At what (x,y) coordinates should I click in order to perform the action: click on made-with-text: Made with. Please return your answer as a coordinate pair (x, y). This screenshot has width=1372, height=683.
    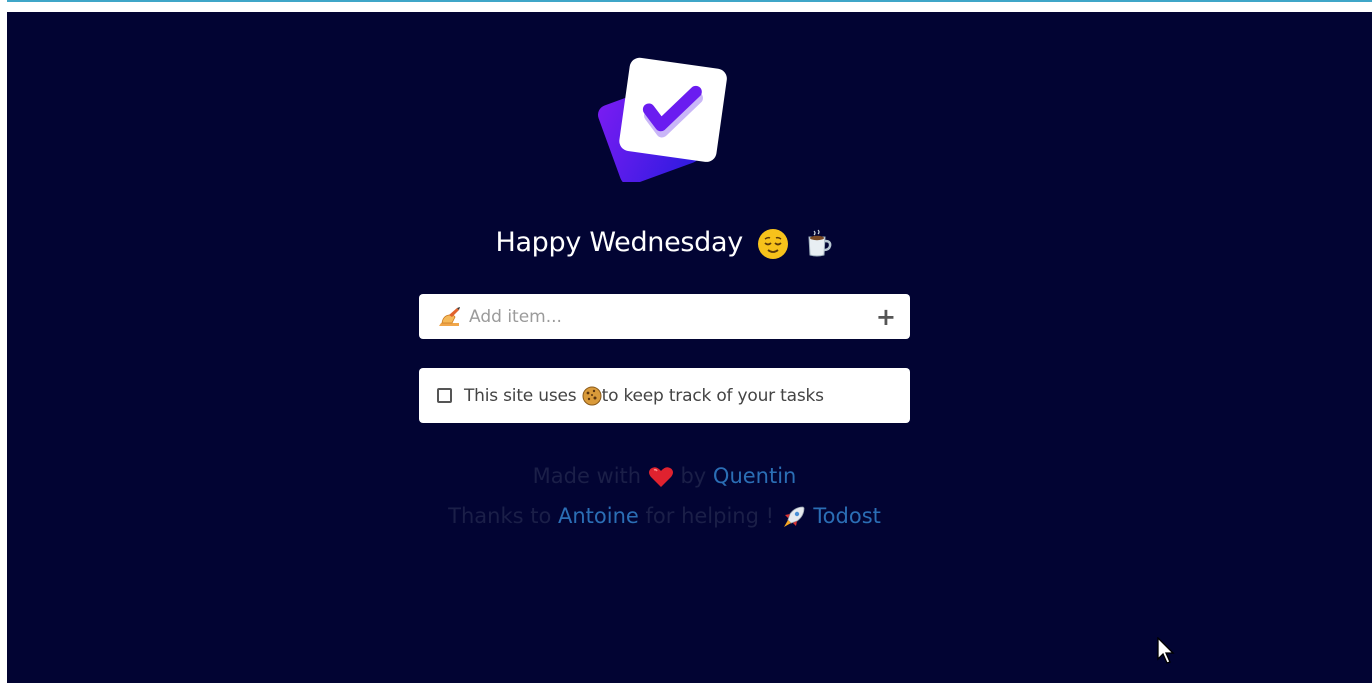
    Looking at the image, I should click on (587, 476).